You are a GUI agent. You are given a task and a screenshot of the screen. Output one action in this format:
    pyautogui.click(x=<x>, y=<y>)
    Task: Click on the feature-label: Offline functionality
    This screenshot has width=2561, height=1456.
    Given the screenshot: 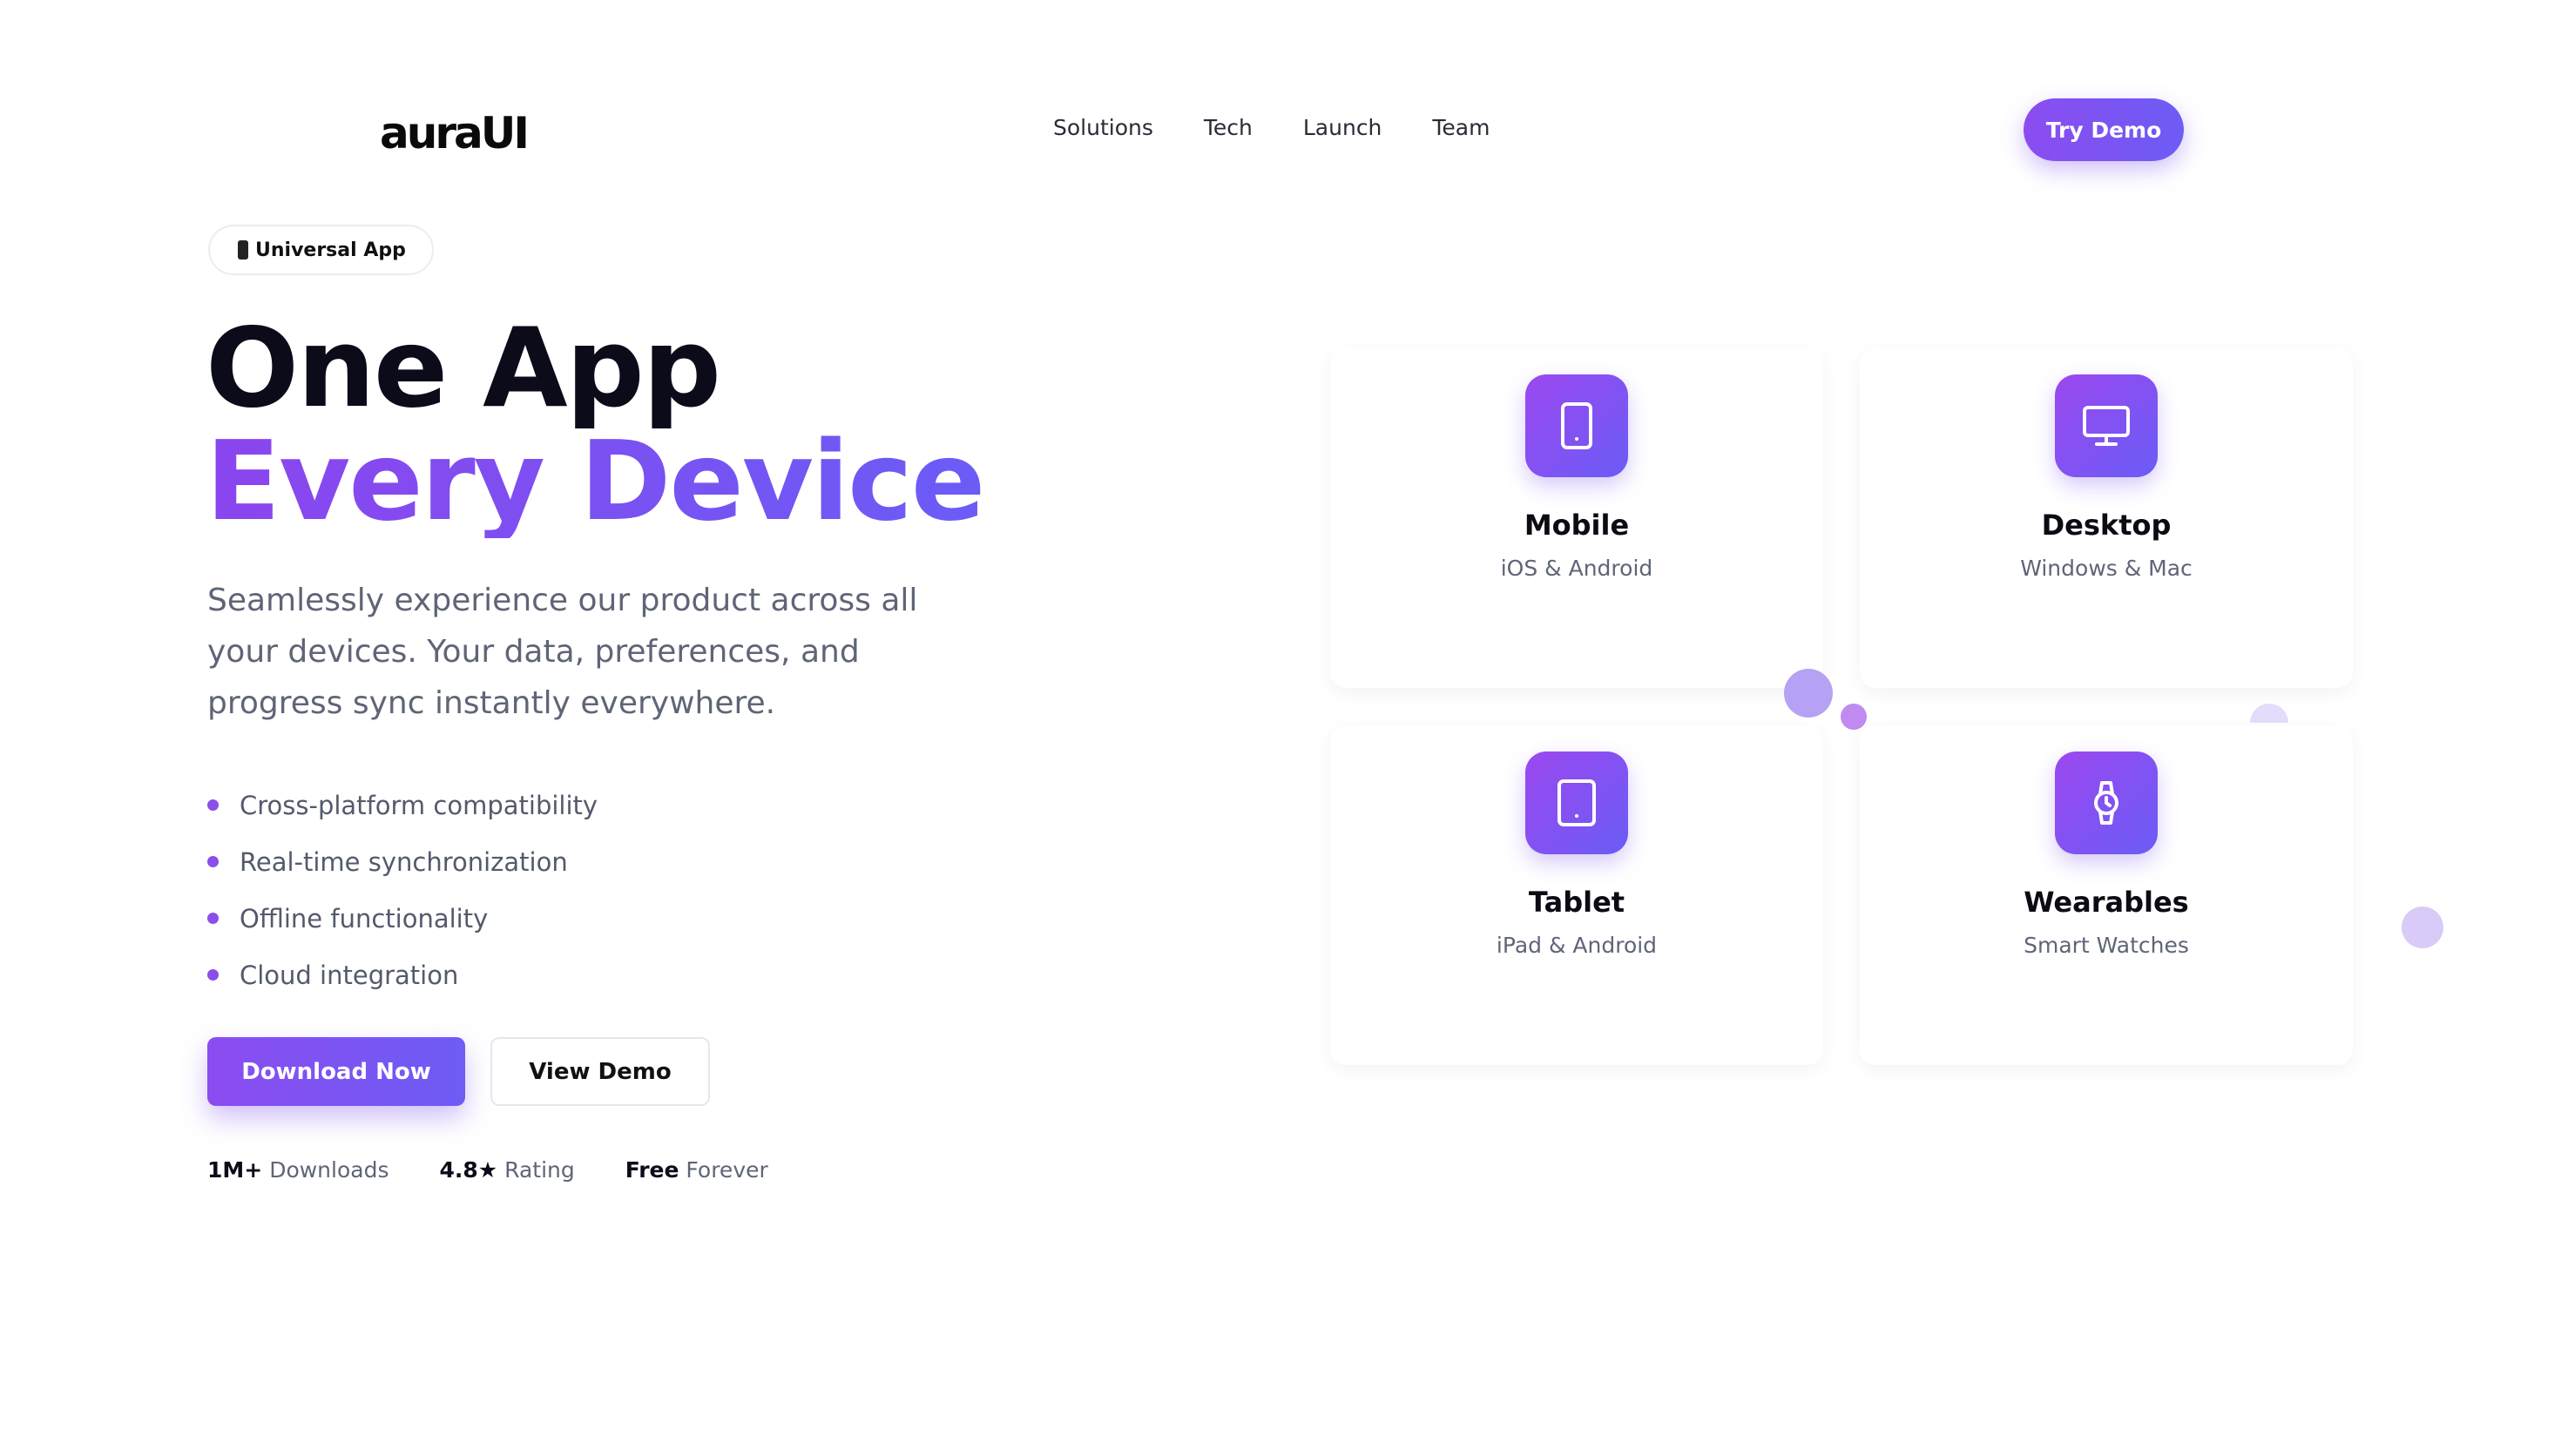 What is the action you would take?
    pyautogui.click(x=364, y=918)
    